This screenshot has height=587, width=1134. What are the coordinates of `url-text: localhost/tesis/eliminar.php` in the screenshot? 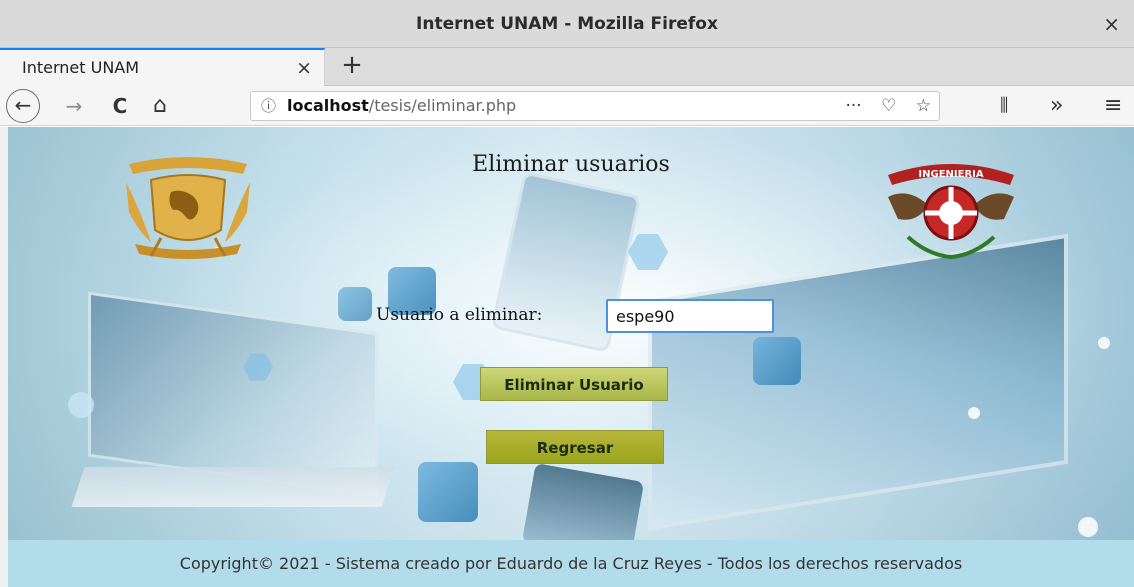 It's located at (401, 106).